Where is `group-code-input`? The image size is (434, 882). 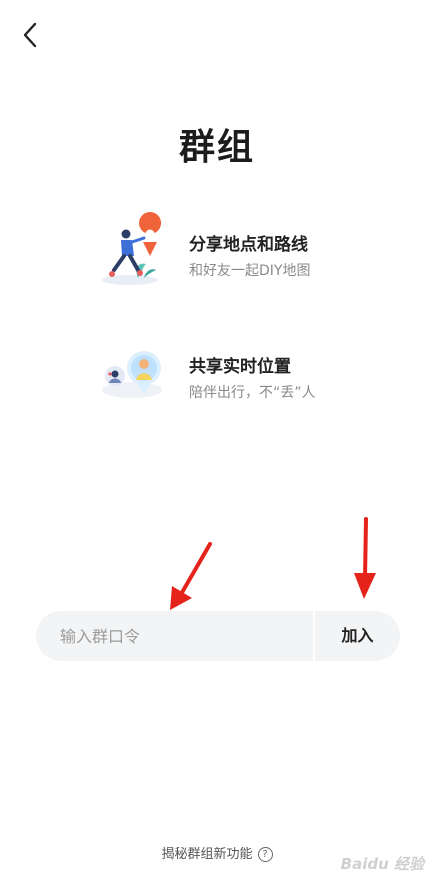 group-code-input is located at coordinates (174, 636).